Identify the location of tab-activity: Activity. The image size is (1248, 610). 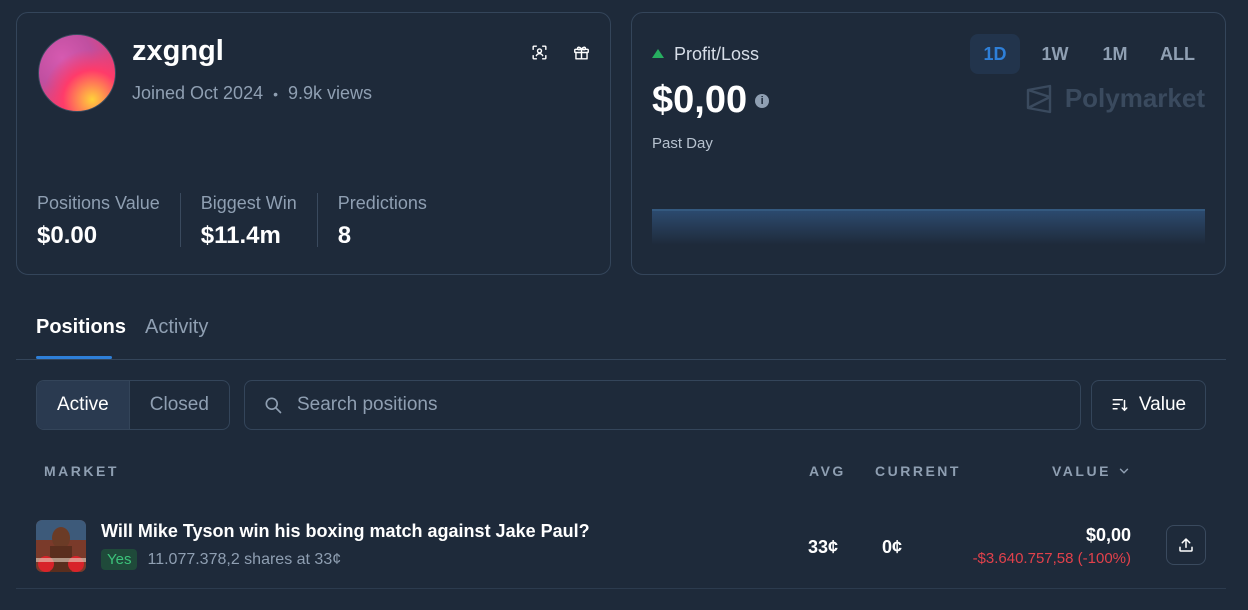
(176, 327).